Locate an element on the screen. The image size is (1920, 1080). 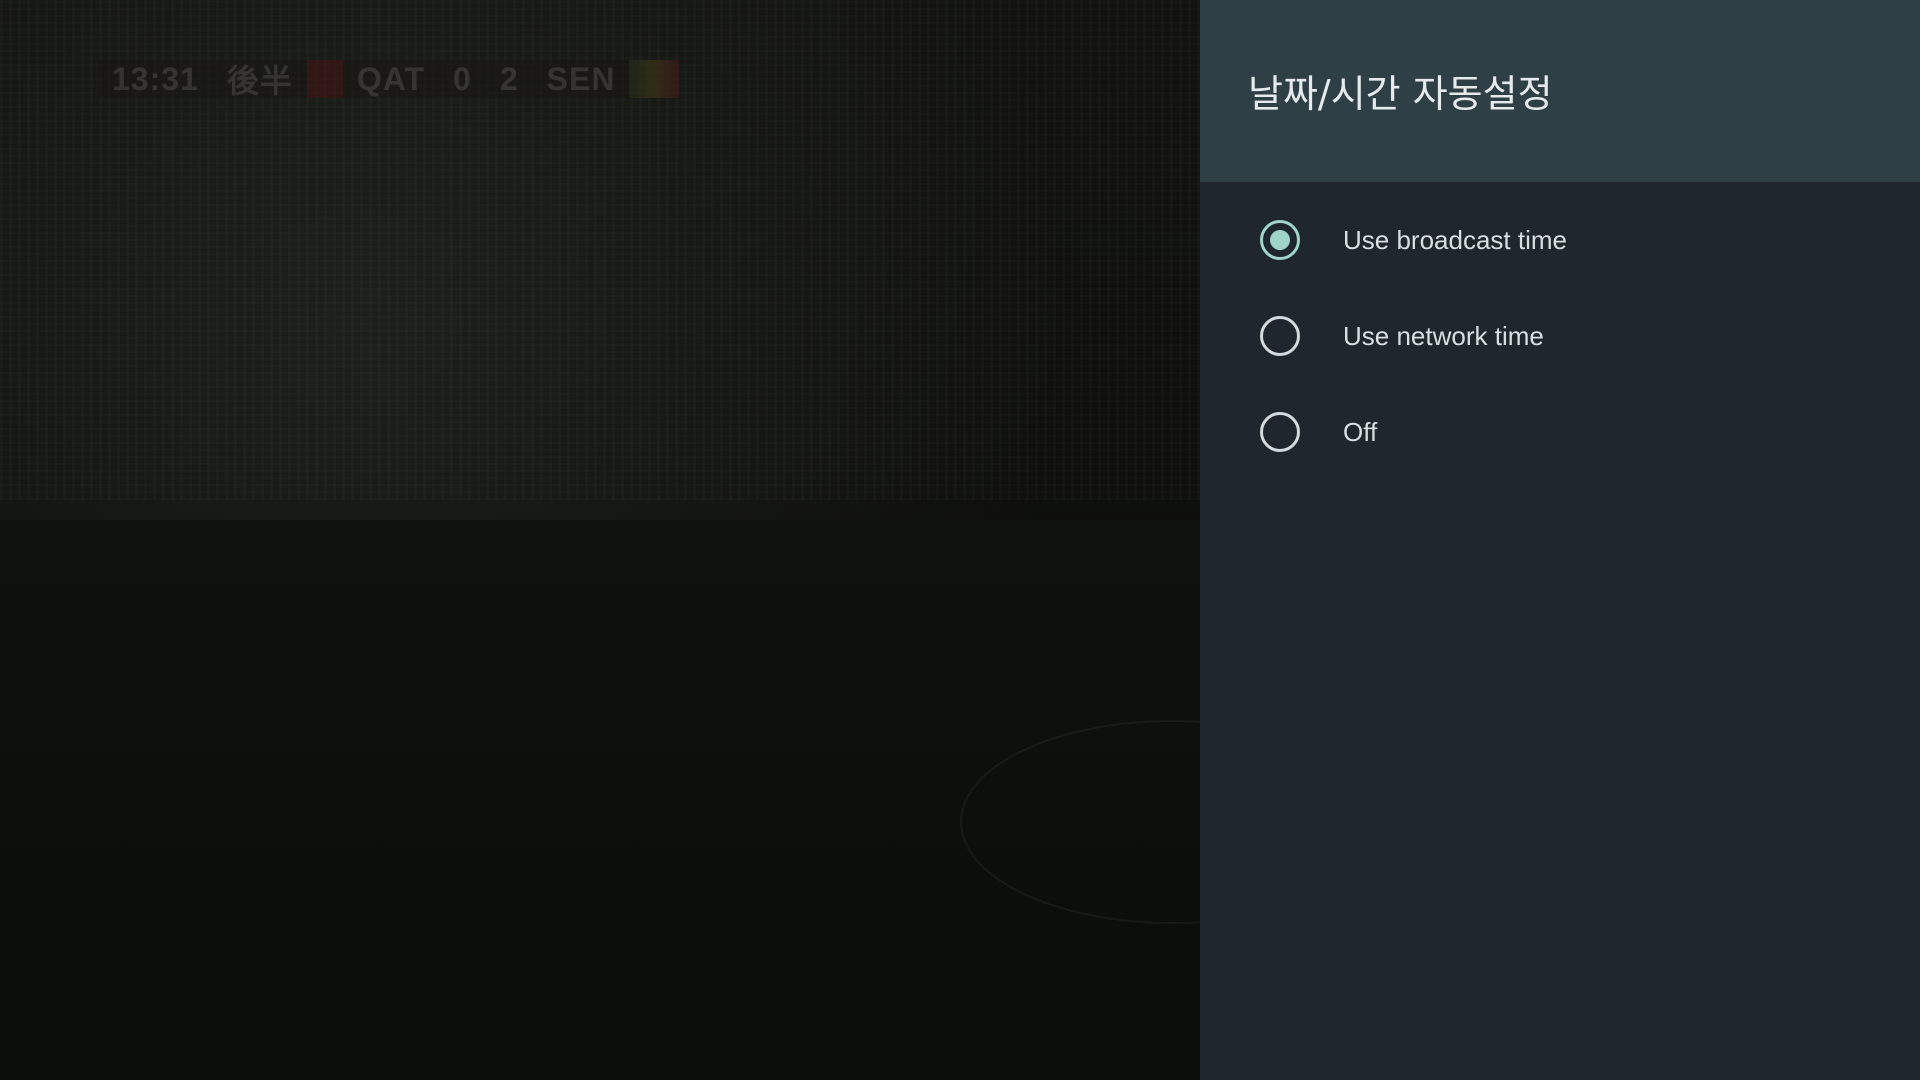
home-score: 0 is located at coordinates (462, 78).